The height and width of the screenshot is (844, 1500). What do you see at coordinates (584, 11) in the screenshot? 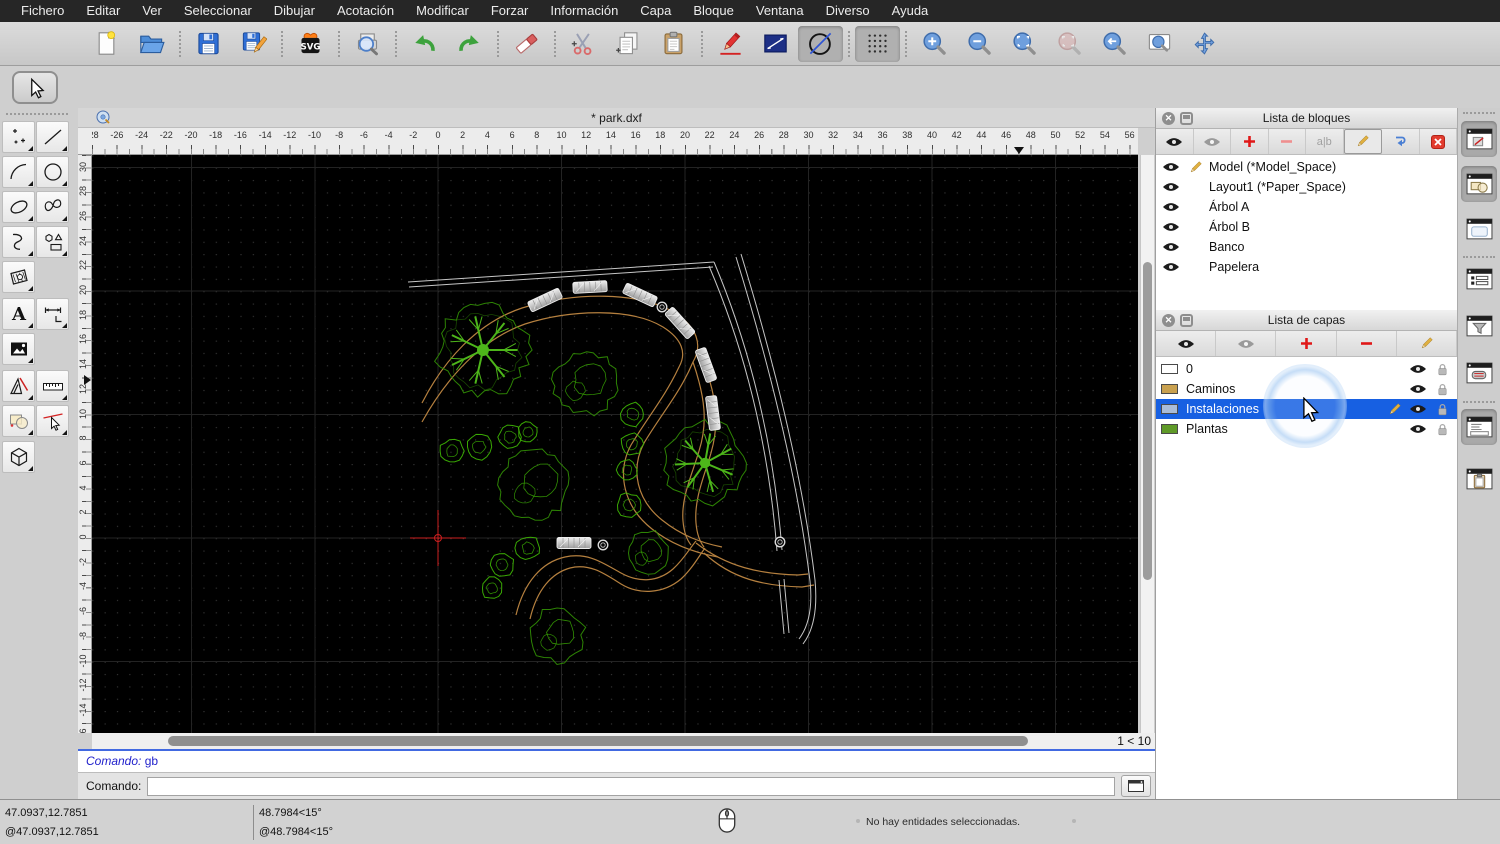
I see `menu-informacion: Información` at bounding box center [584, 11].